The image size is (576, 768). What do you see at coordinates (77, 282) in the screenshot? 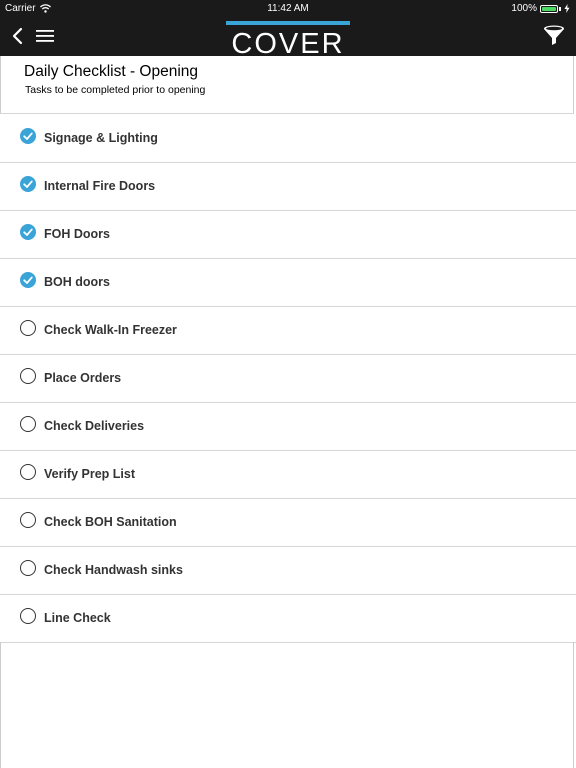
I see `checklist-item-label: BOH doors` at bounding box center [77, 282].